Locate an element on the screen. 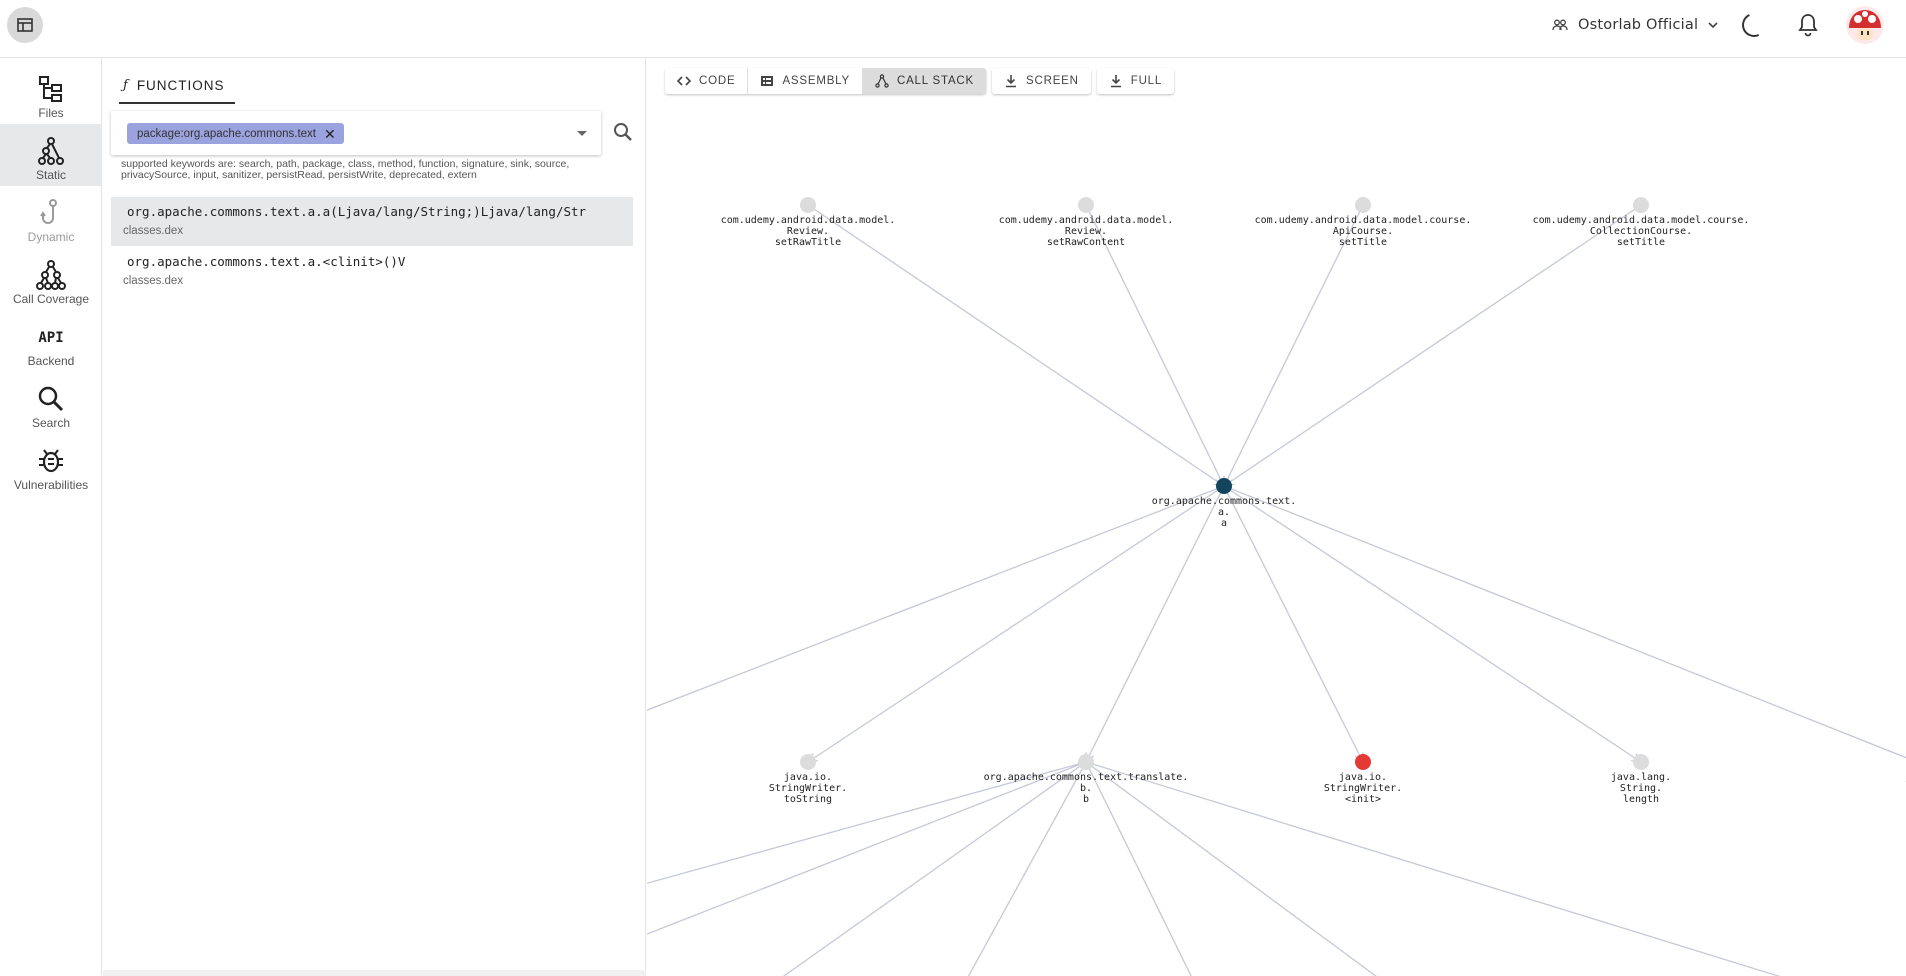 This screenshot has width=1906, height=976. nav-dynamic: Dynamic is located at coordinates (51, 217).